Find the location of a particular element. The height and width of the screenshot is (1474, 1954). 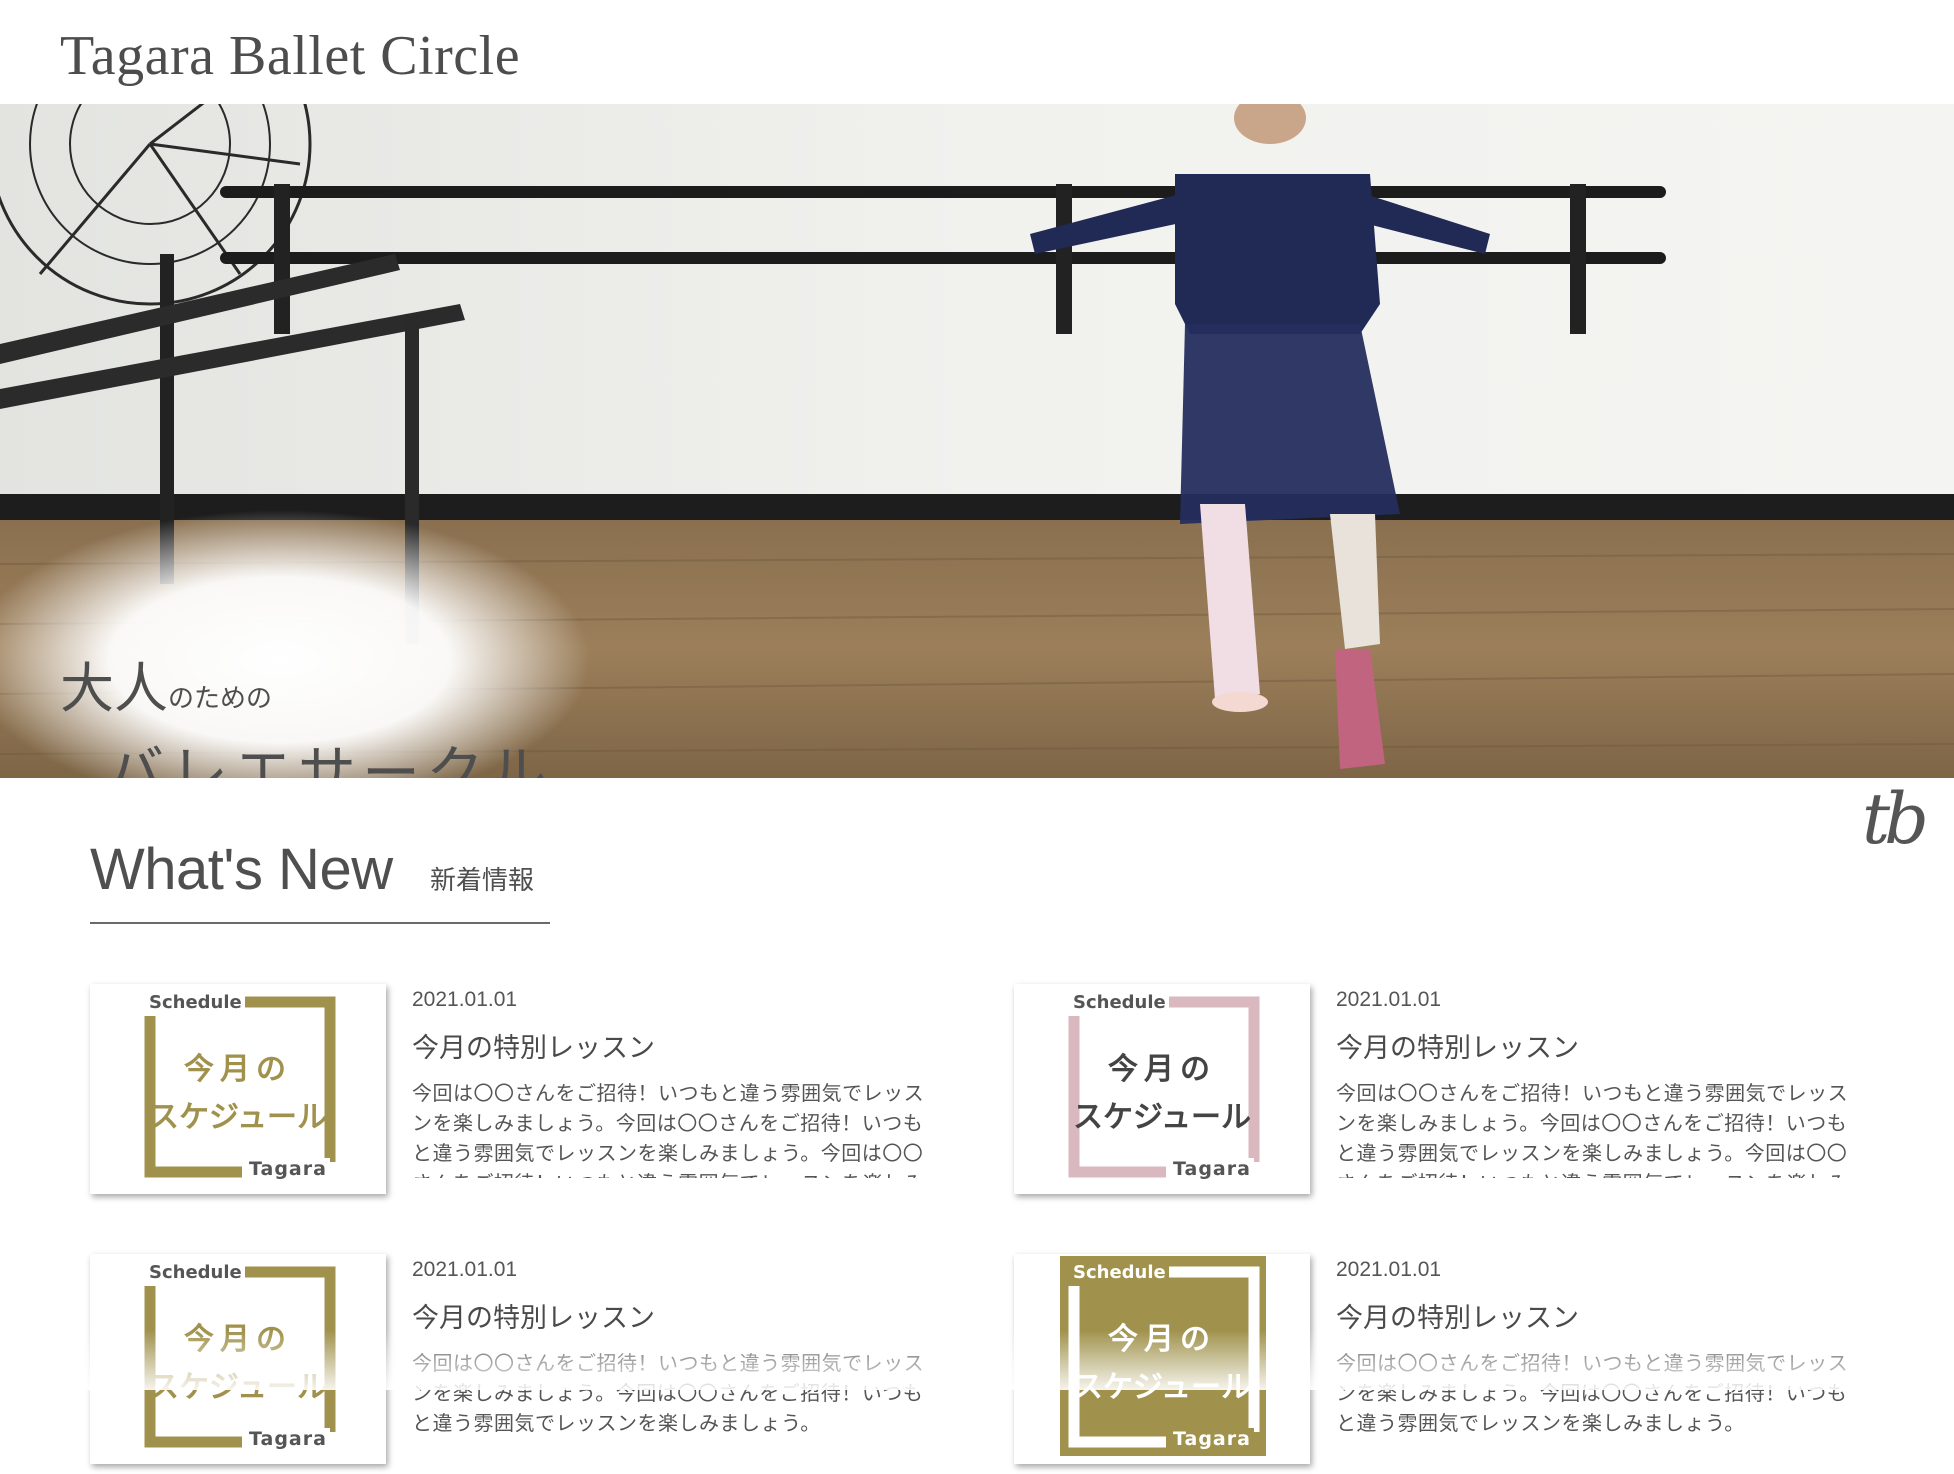

hero-caption-small: のための is located at coordinates (220, 699).